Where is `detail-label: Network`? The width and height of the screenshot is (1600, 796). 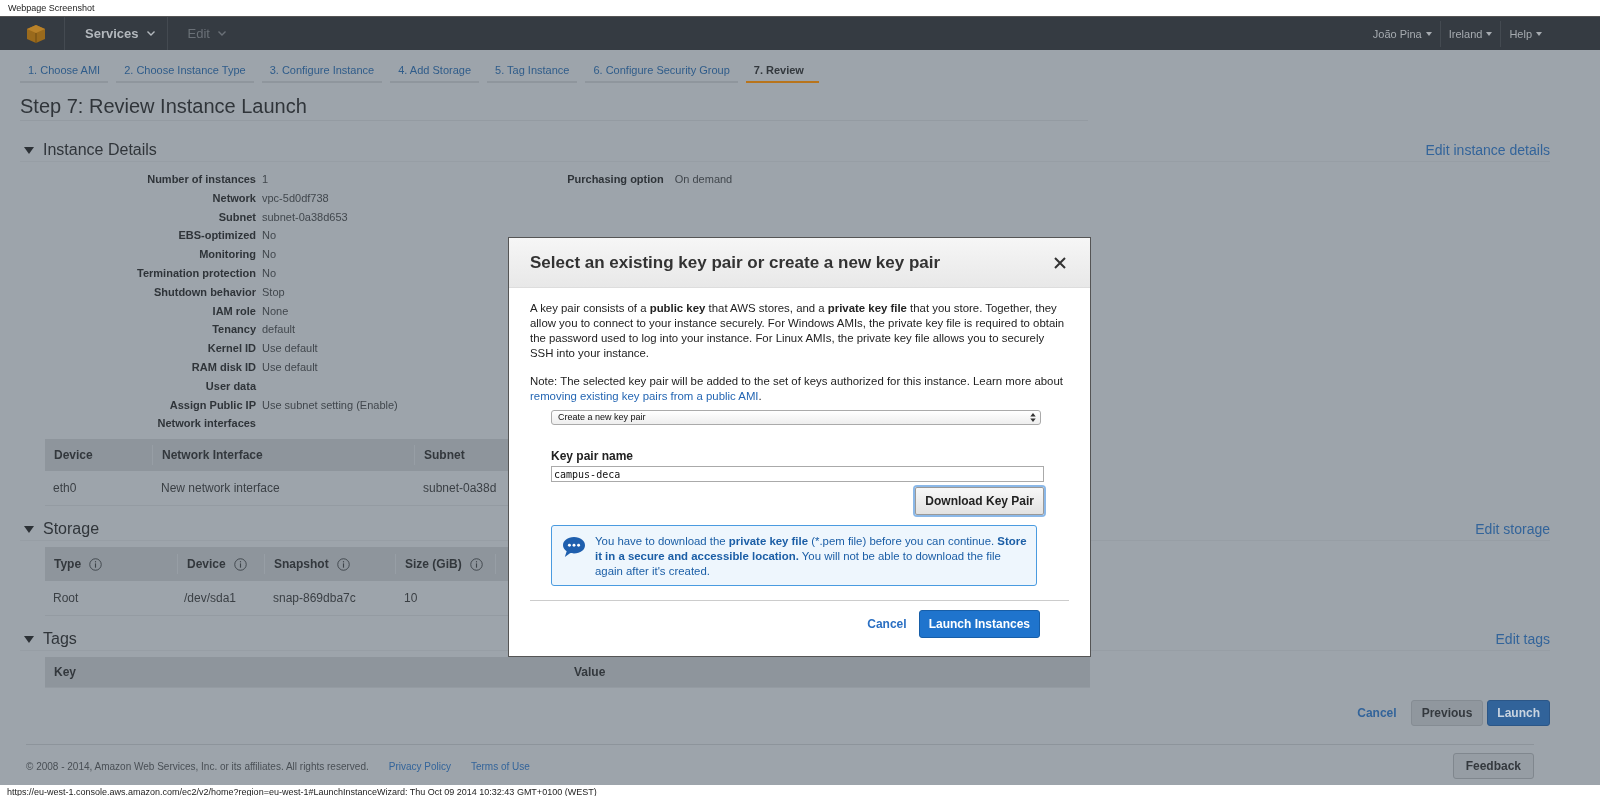 detail-label: Network is located at coordinates (233, 198).